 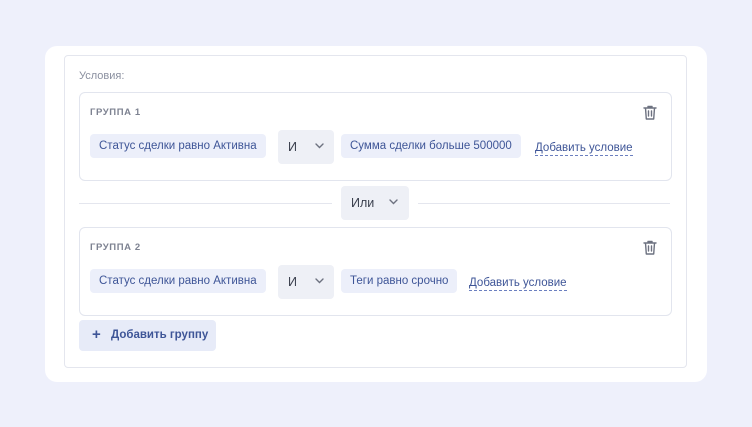 I want to click on group-title: ГРУППА 2, so click(x=115, y=247).